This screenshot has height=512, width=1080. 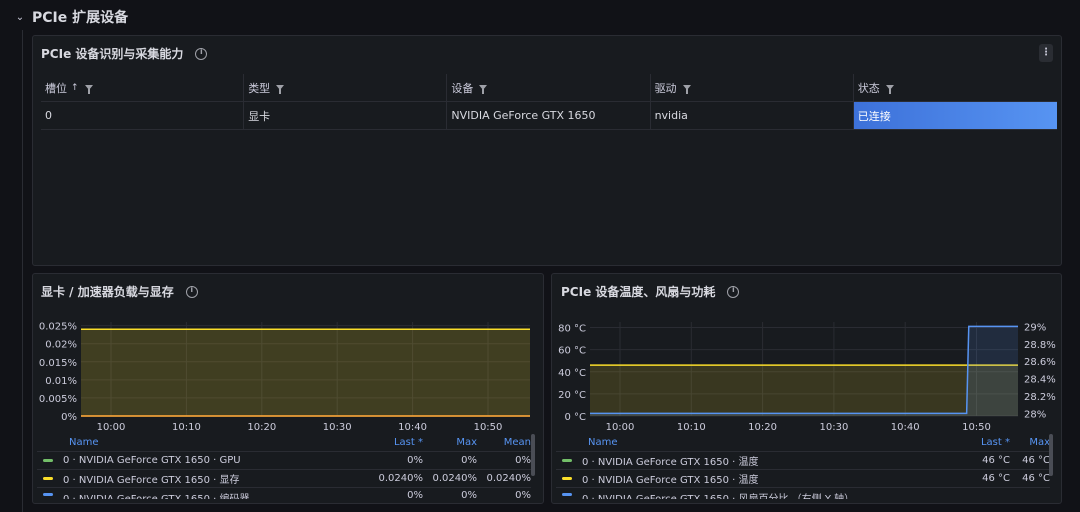 What do you see at coordinates (1035, 327) in the screenshot?
I see `y-right-tick-label: 29%` at bounding box center [1035, 327].